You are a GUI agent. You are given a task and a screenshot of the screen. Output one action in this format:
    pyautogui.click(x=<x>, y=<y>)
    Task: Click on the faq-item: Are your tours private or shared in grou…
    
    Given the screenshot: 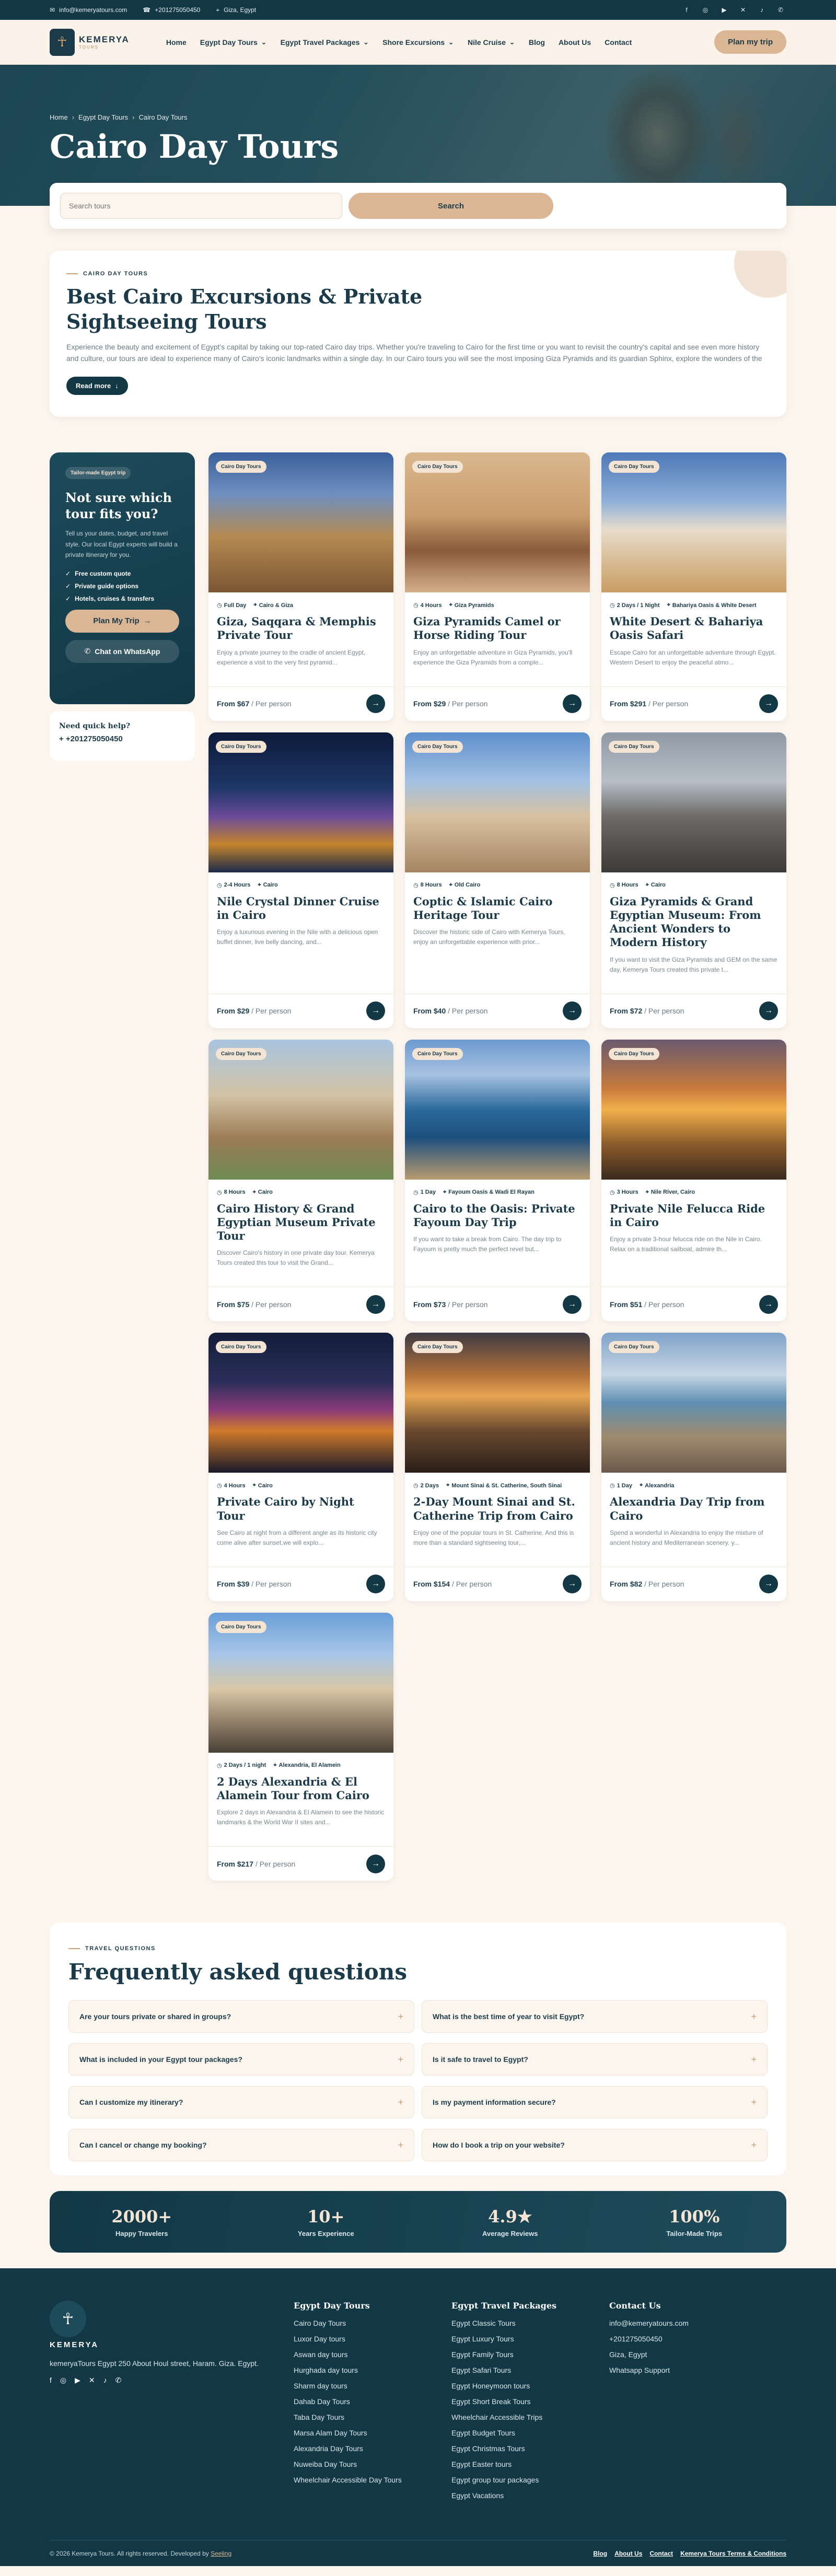 What is the action you would take?
    pyautogui.click(x=241, y=2016)
    